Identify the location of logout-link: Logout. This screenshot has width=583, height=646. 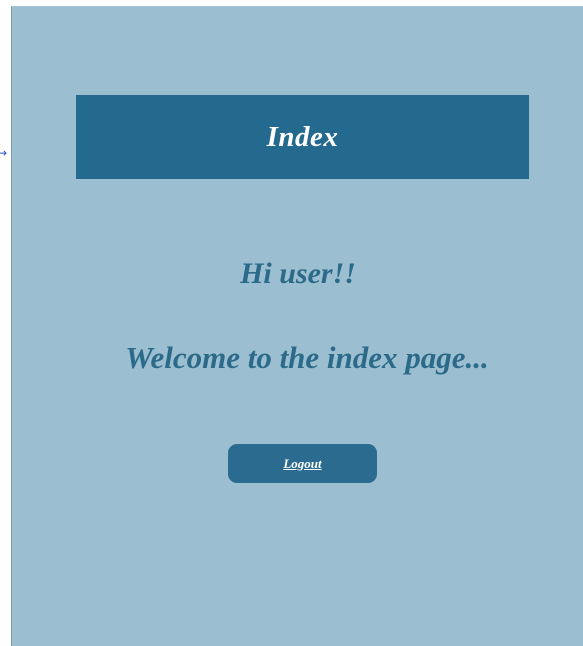
(302, 464).